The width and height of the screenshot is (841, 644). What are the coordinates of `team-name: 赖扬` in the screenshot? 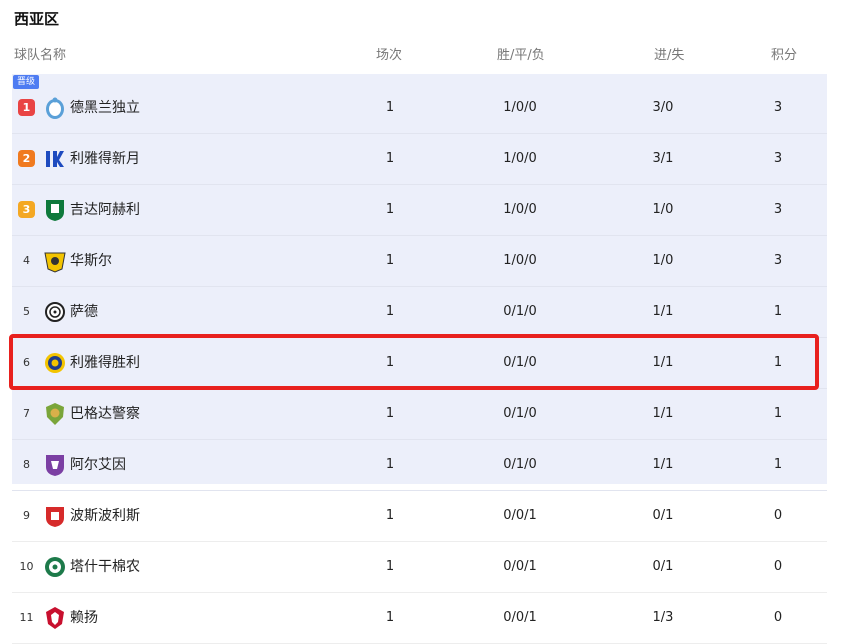 It's located at (84, 618).